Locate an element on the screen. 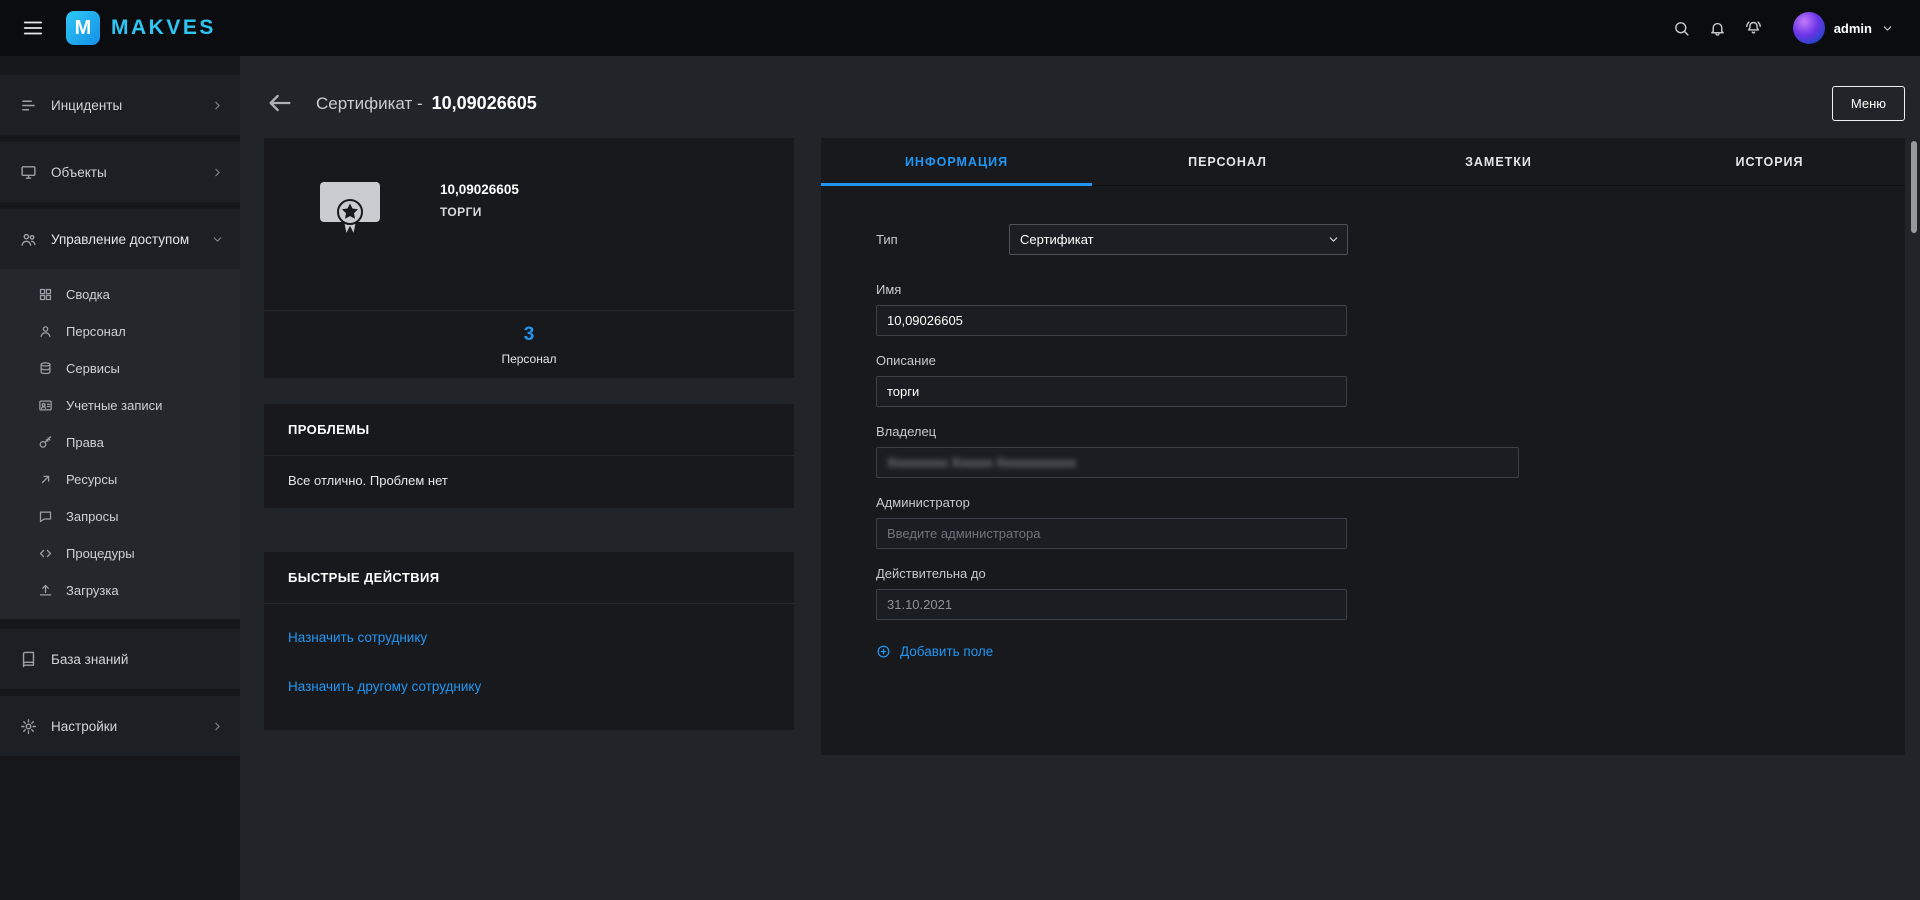 The height and width of the screenshot is (900, 1920). rights-icon is located at coordinates (45, 442).